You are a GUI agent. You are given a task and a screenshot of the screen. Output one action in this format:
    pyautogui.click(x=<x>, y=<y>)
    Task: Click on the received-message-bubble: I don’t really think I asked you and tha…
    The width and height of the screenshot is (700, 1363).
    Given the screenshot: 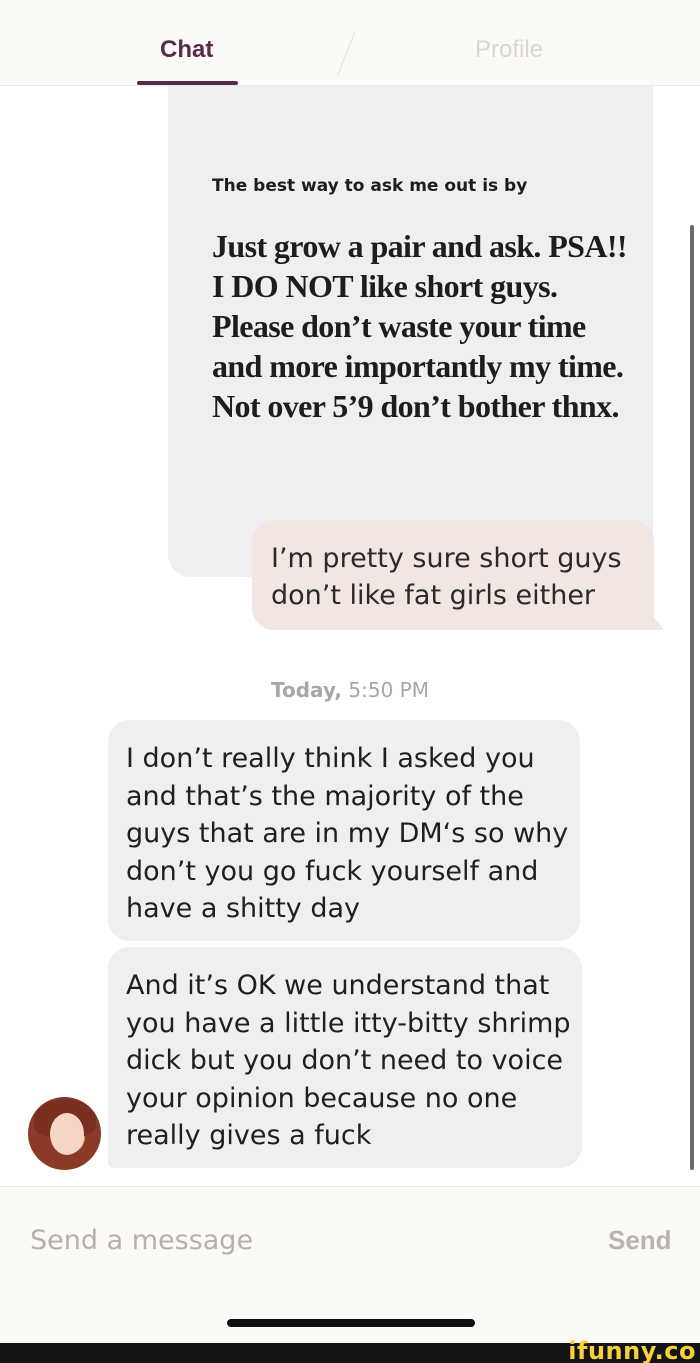 What is the action you would take?
    pyautogui.click(x=344, y=830)
    